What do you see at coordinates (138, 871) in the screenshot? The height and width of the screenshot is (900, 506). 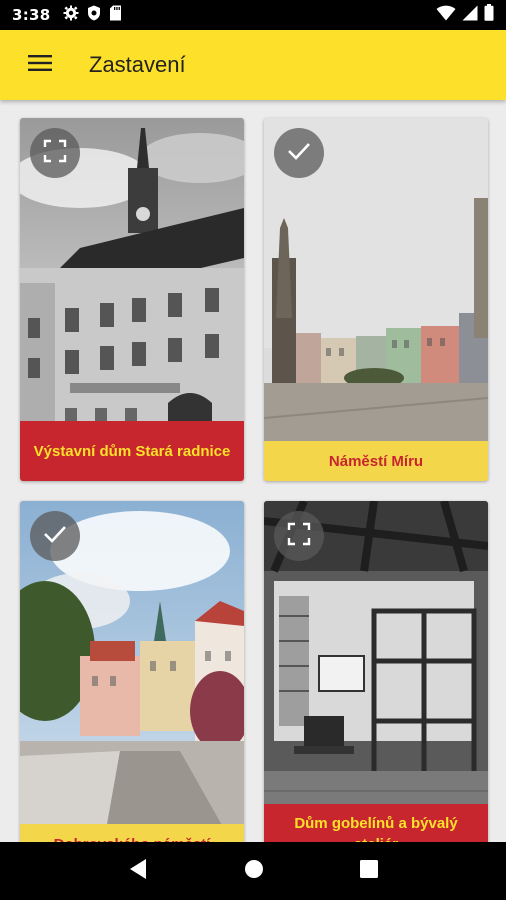 I see `back-icon` at bounding box center [138, 871].